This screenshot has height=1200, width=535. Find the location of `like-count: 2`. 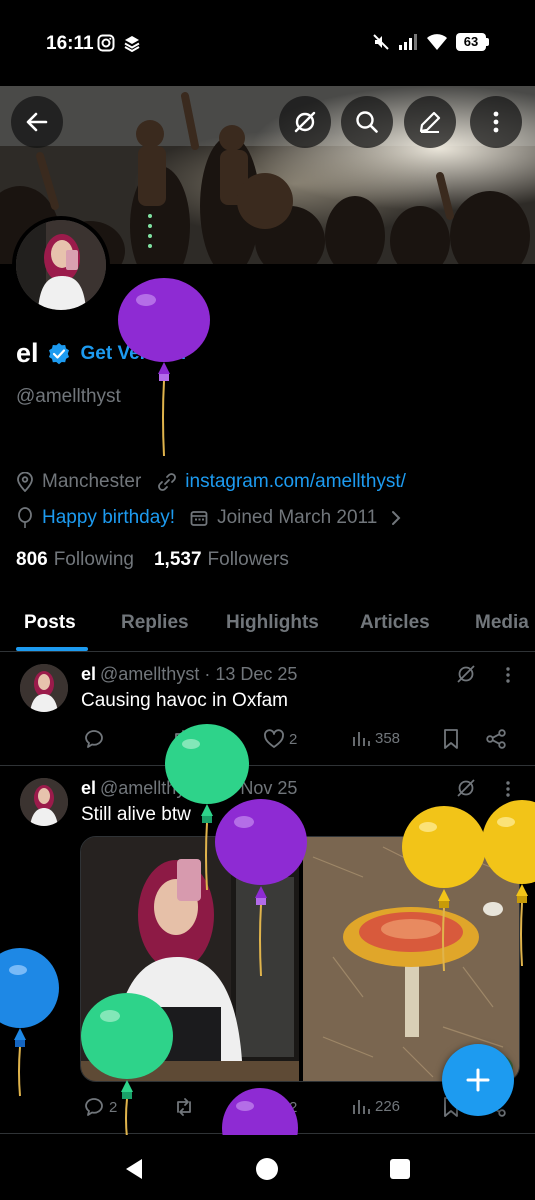

like-count: 2 is located at coordinates (293, 739).